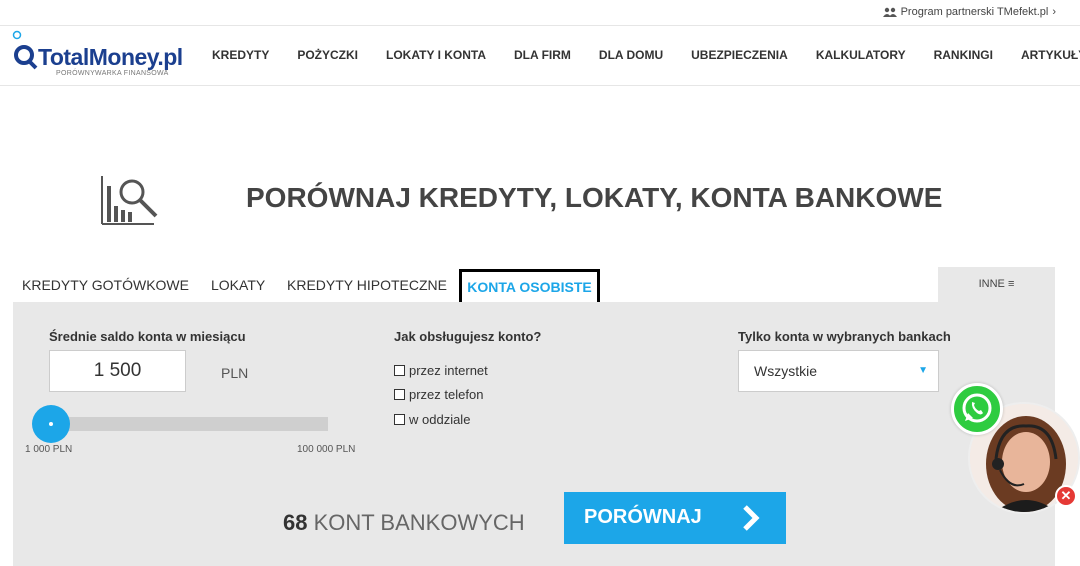 The width and height of the screenshot is (1080, 566). What do you see at coordinates (889, 12) in the screenshot?
I see `users-icon` at bounding box center [889, 12].